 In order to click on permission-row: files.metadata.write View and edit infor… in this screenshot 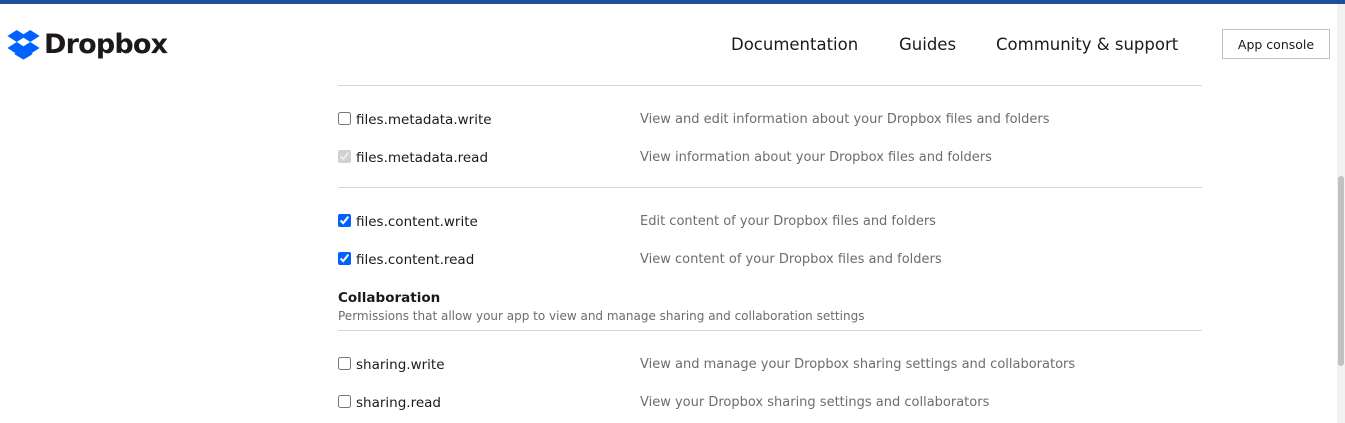, I will do `click(770, 122)`.